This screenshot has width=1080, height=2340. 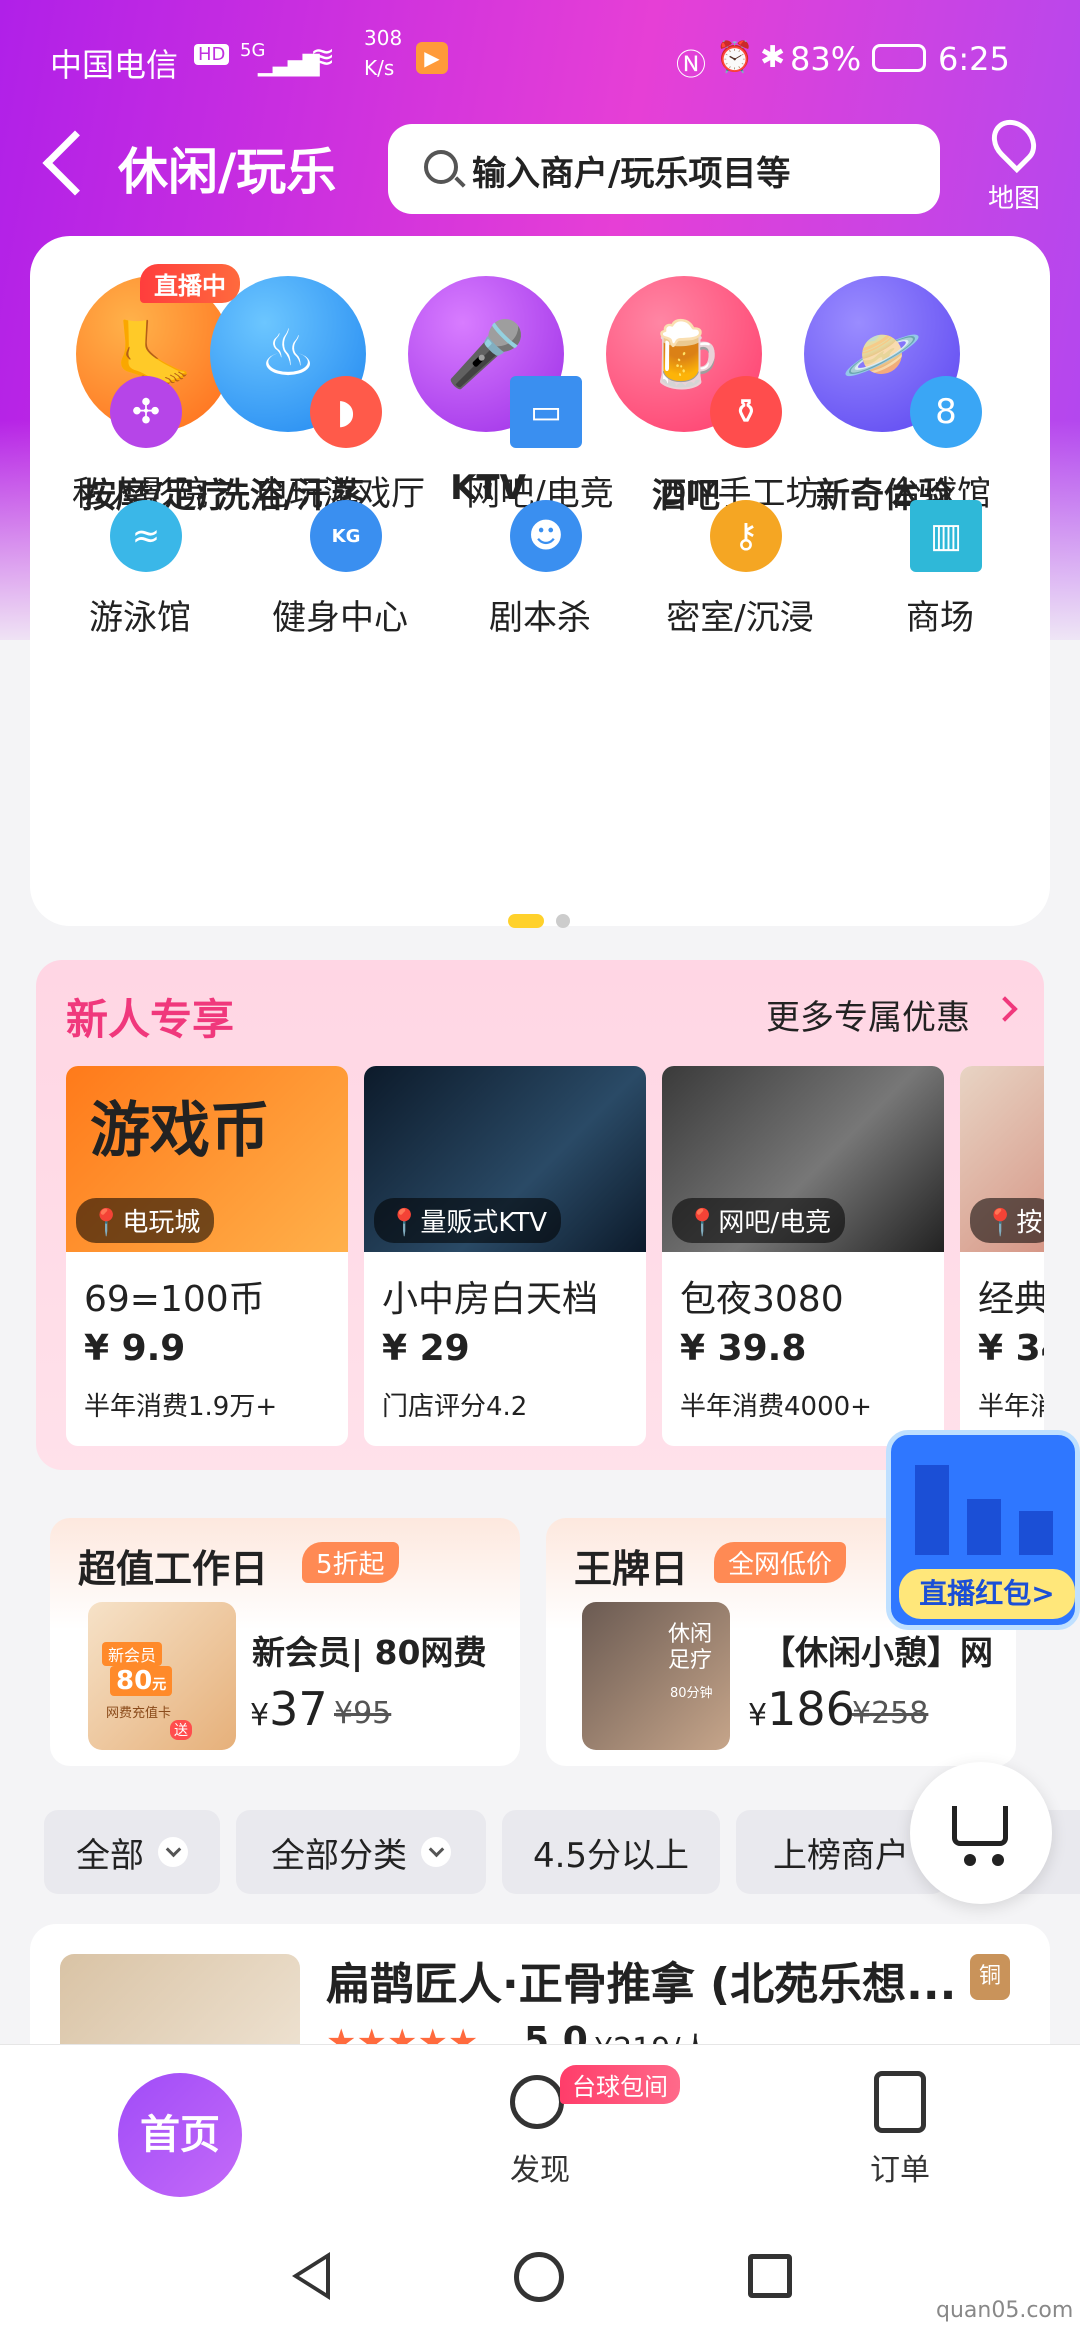 I want to click on hd-badge: HD, so click(x=212, y=54).